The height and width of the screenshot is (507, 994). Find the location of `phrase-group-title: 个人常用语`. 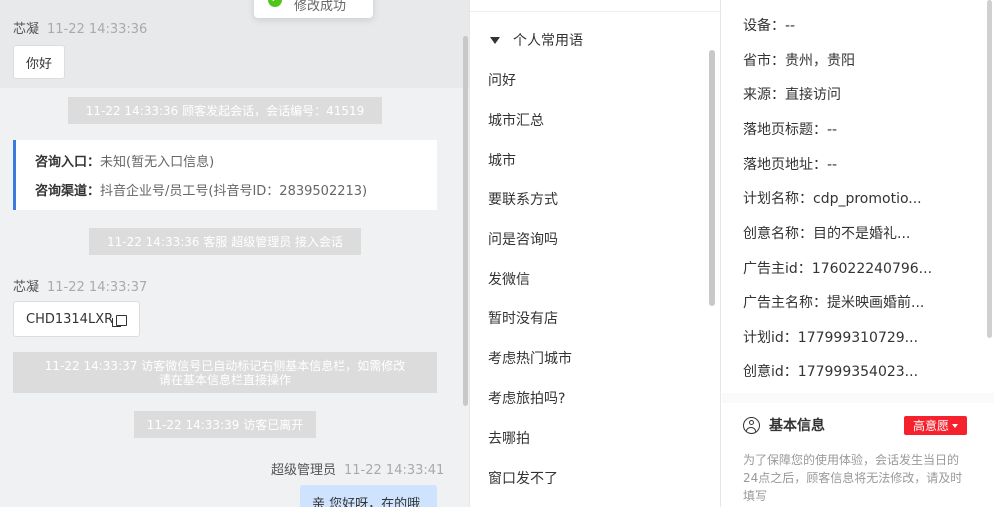

phrase-group-title: 个人常用语 is located at coordinates (548, 41).